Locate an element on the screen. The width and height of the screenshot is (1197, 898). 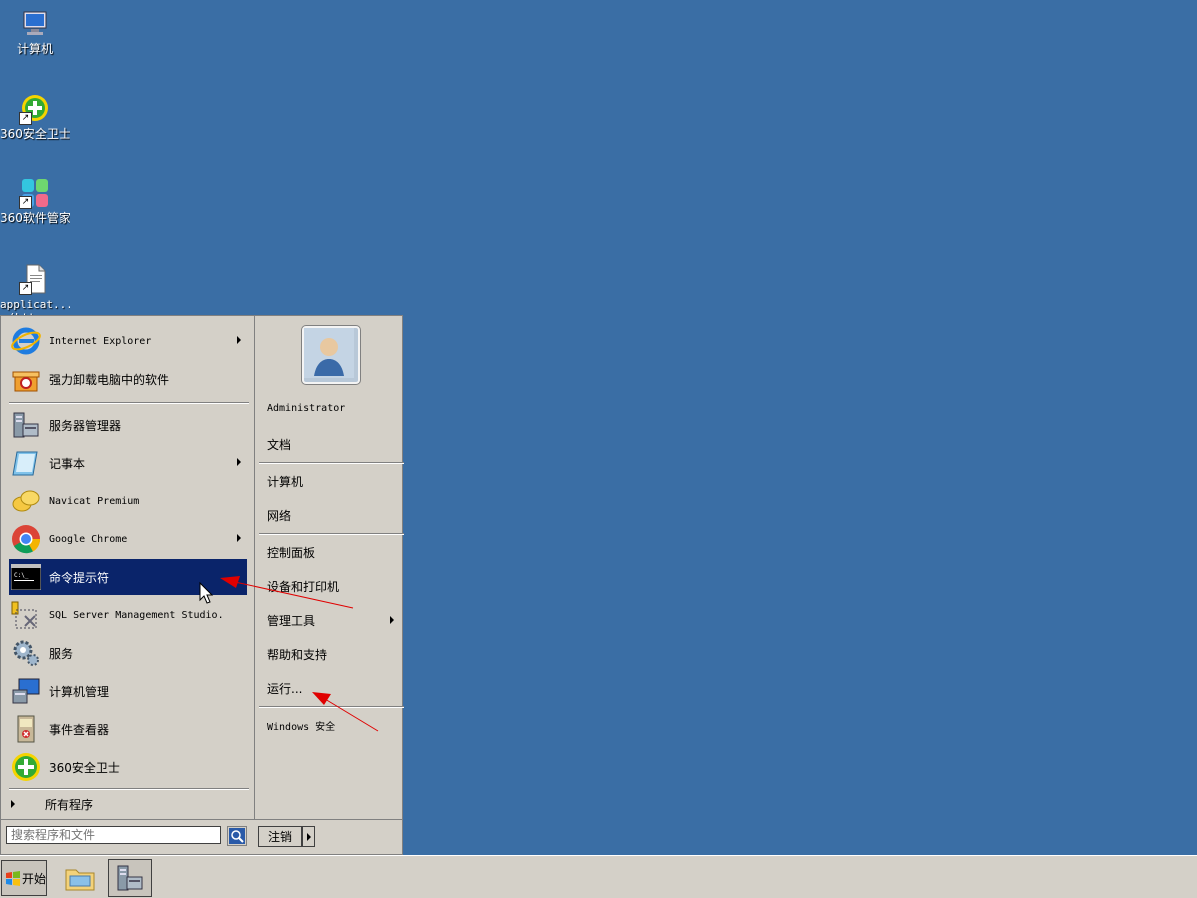
start-item-internet-explorer: Internet Explorer is located at coordinates (128, 341).